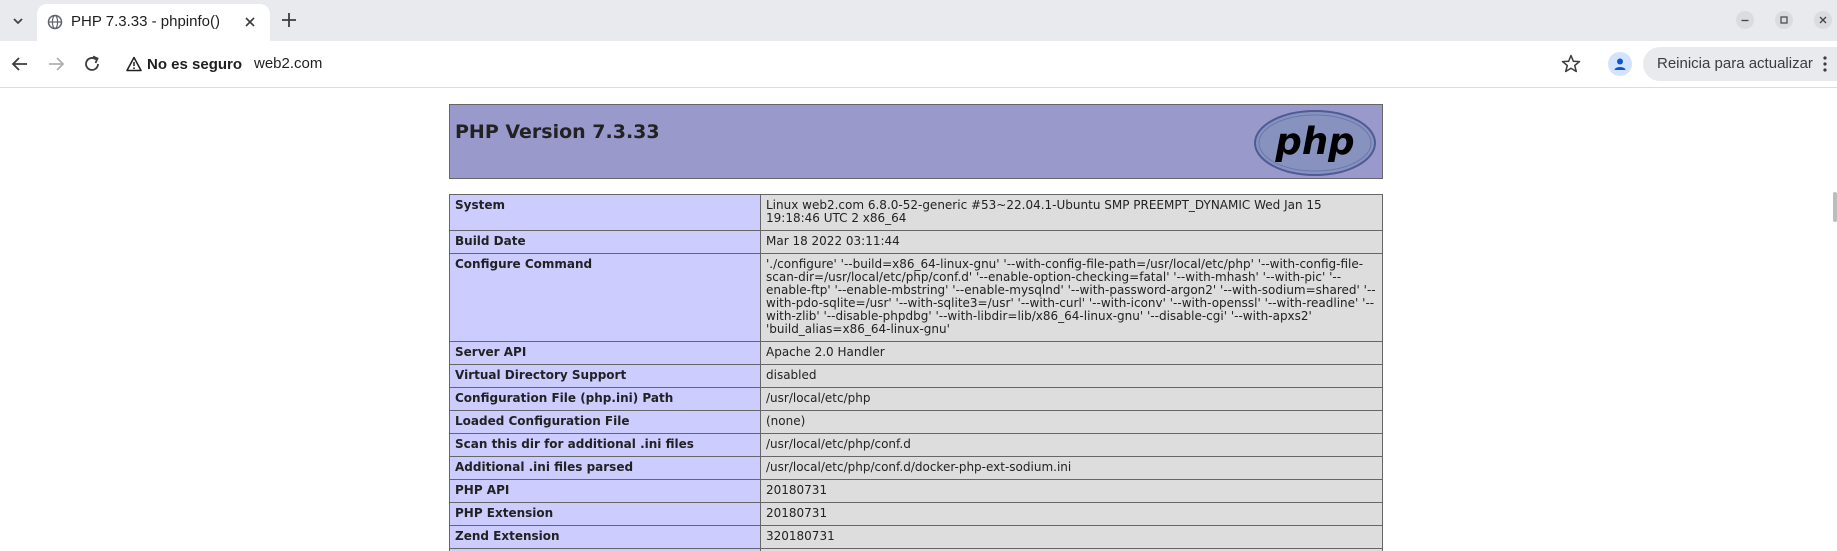 Image resolution: width=1837 pixels, height=551 pixels. I want to click on plus-icon, so click(289, 20).